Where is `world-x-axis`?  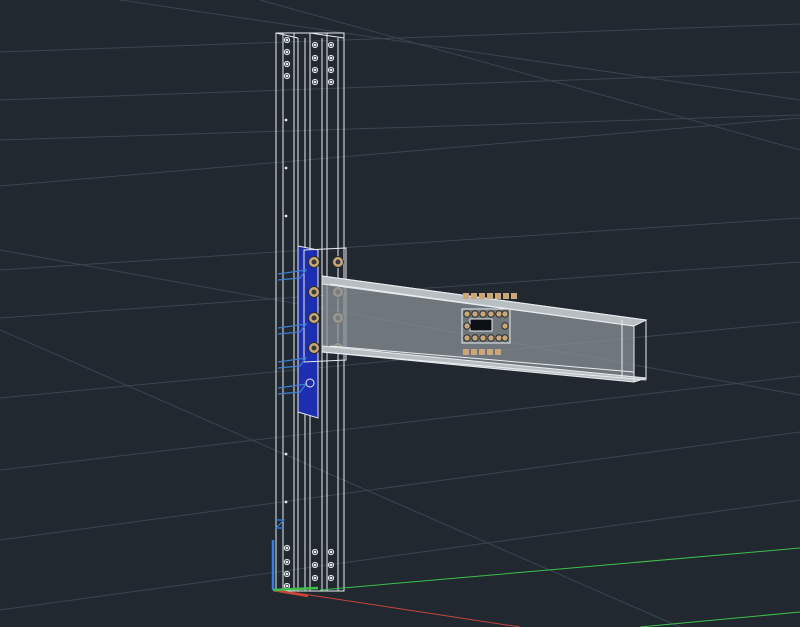
world-x-axis is located at coordinates (405, 609).